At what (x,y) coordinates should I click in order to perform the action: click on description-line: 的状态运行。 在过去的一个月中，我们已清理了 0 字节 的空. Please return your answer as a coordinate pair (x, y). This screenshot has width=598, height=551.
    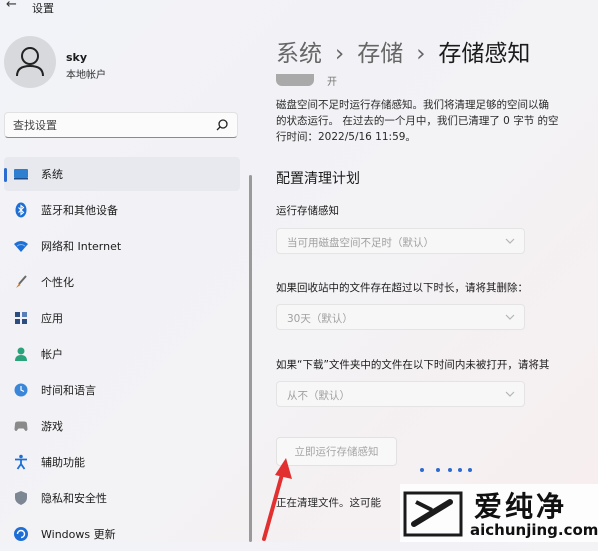
    Looking at the image, I should click on (417, 121).